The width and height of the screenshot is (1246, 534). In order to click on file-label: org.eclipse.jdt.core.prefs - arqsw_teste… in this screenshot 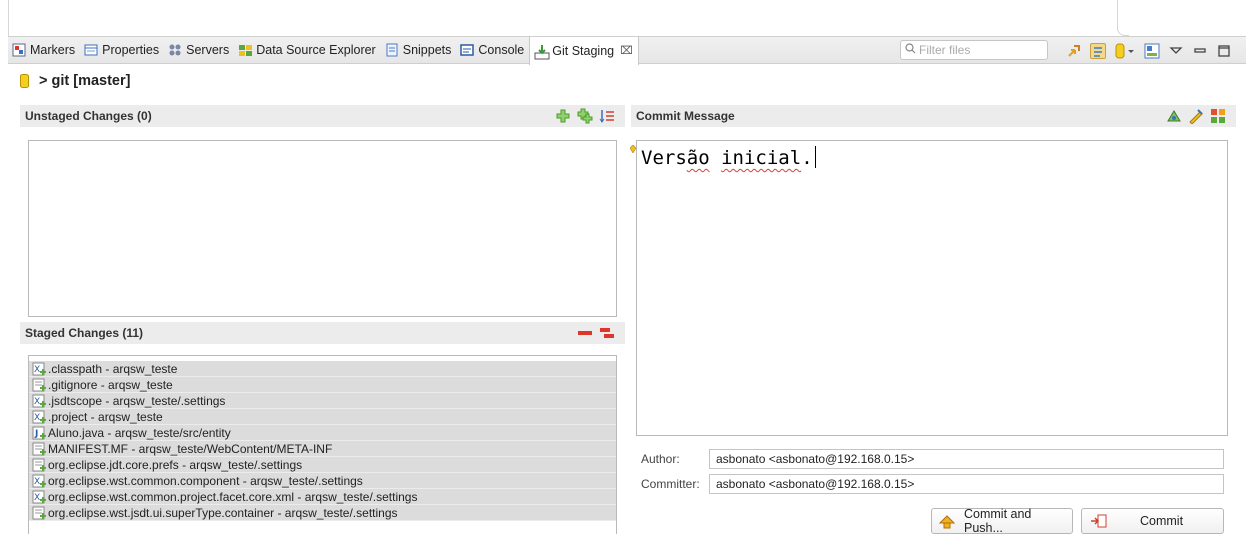, I will do `click(175, 464)`.